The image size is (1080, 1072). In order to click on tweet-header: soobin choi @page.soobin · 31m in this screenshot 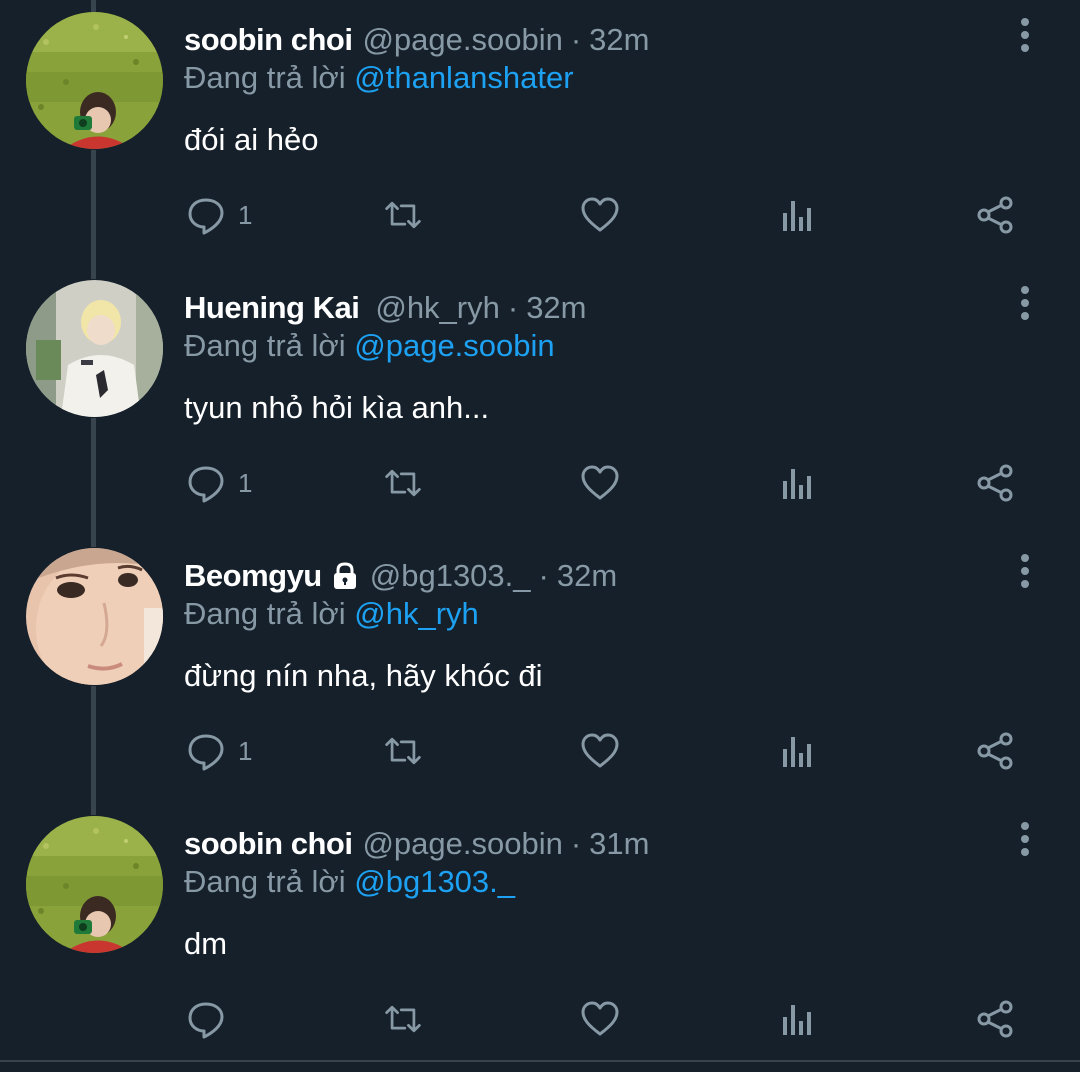, I will do `click(416, 844)`.